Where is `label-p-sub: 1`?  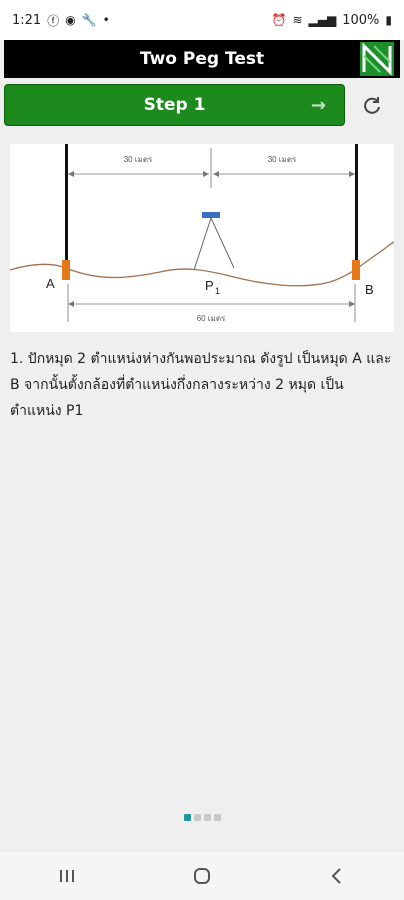
label-p-sub: 1 is located at coordinates (217, 291).